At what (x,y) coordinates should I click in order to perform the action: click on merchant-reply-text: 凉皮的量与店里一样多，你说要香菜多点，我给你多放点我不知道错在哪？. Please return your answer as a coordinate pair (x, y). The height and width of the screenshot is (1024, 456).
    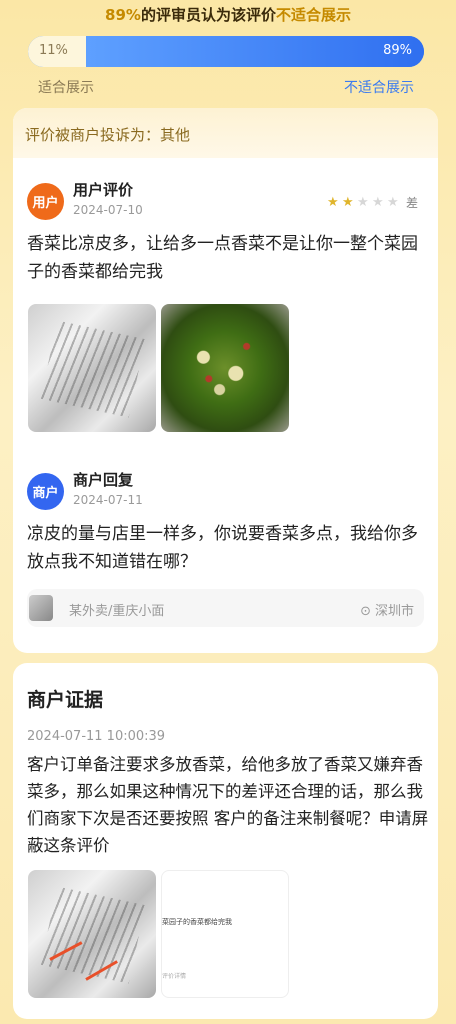
    Looking at the image, I should click on (222, 548).